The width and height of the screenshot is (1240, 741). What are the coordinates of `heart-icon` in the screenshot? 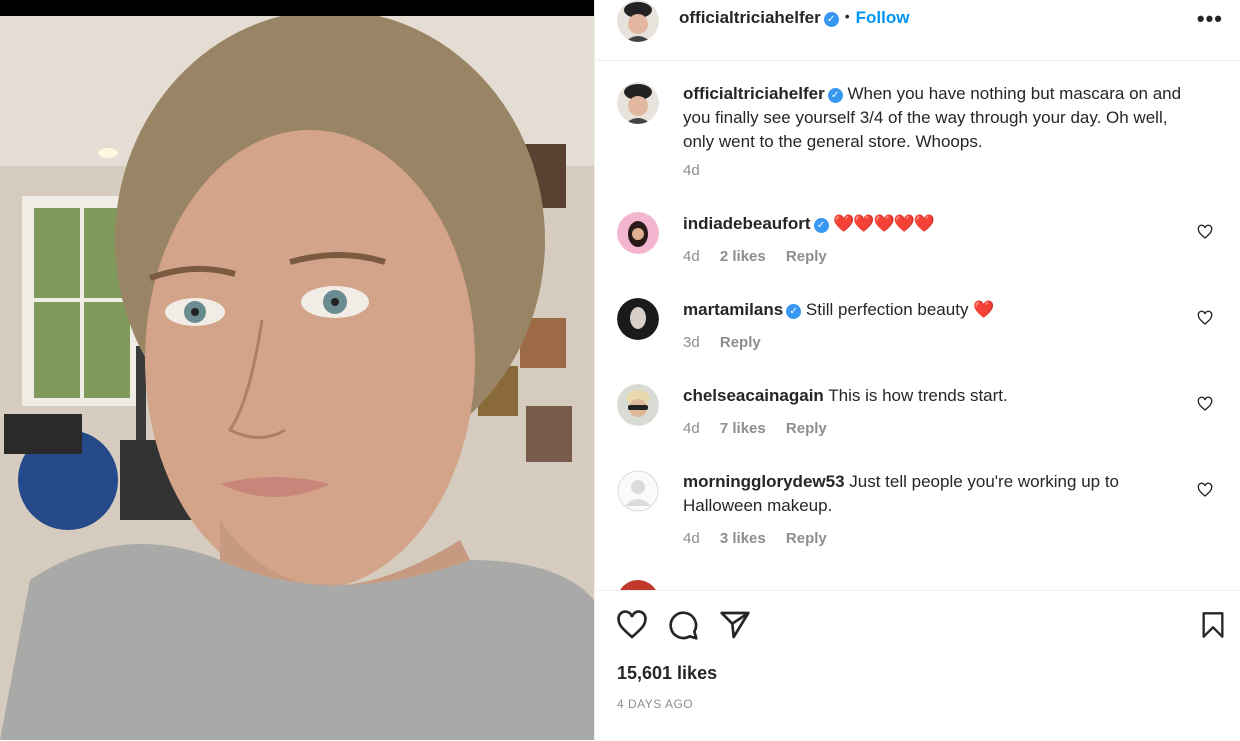 It's located at (632, 625).